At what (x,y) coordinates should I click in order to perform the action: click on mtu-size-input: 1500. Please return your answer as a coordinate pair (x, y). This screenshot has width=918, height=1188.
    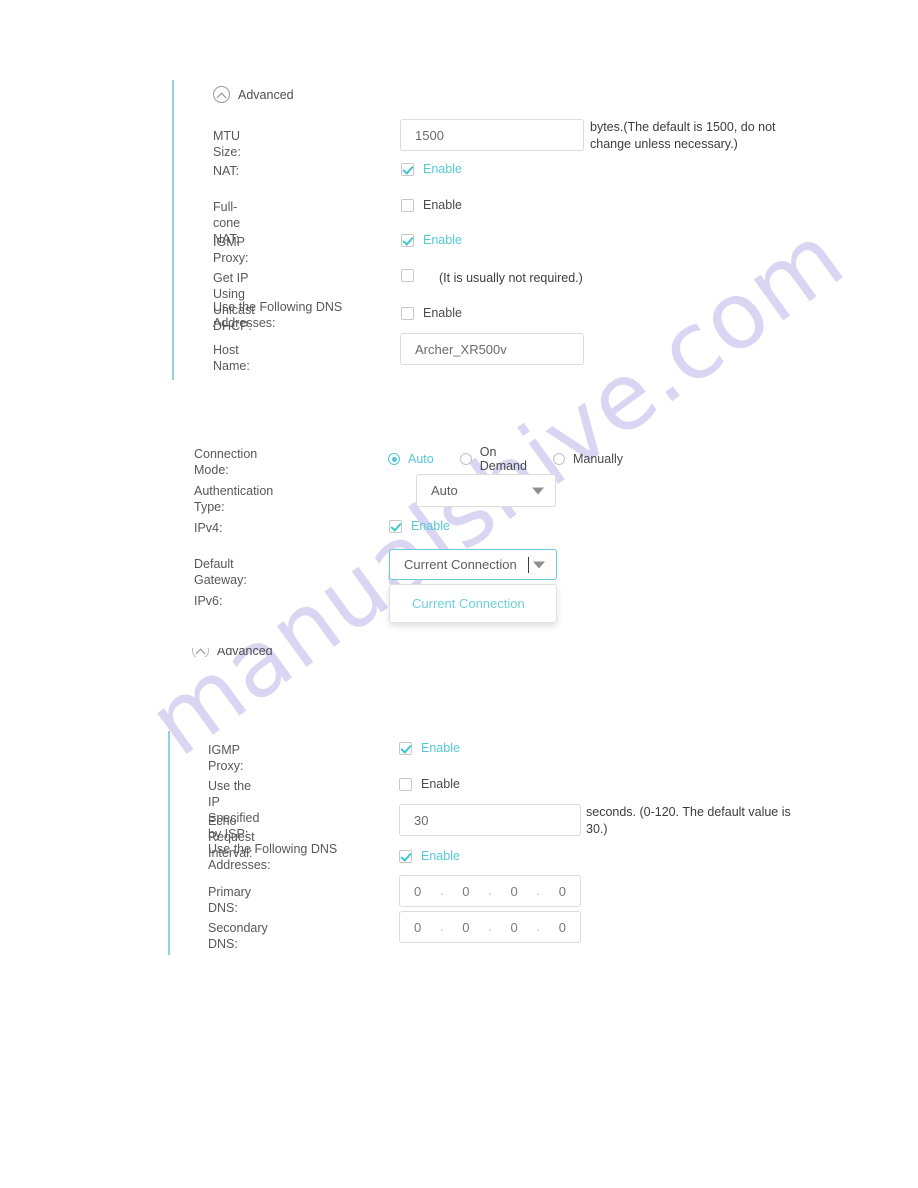
    Looking at the image, I should click on (492, 135).